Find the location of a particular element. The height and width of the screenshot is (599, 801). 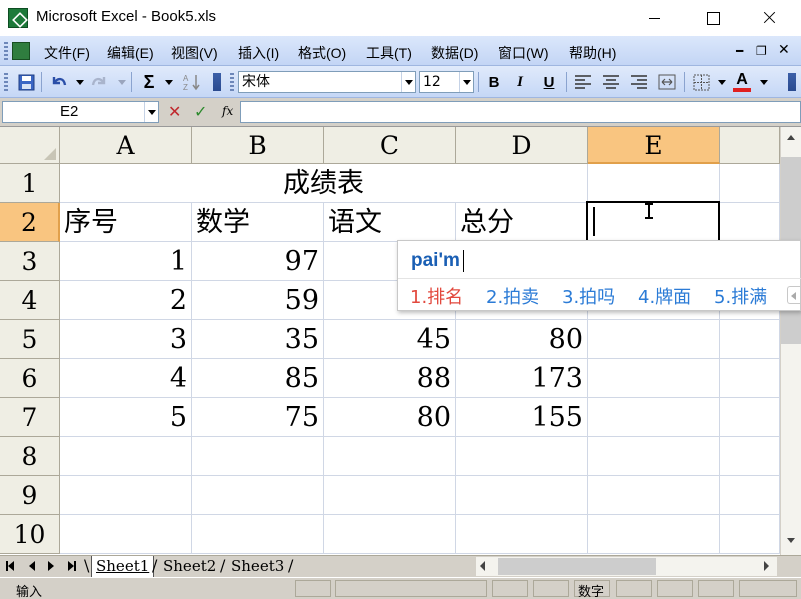

toolbar-overflow-button is located at coordinates (792, 82).